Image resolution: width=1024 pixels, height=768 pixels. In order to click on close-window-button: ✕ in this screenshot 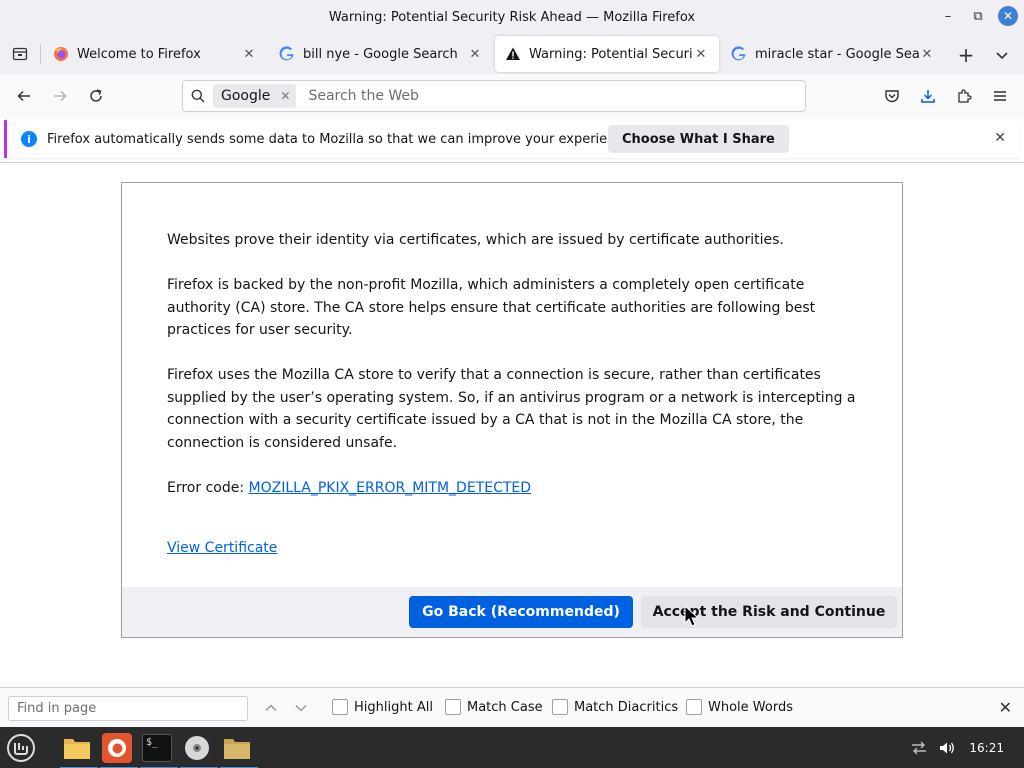, I will do `click(1008, 16)`.